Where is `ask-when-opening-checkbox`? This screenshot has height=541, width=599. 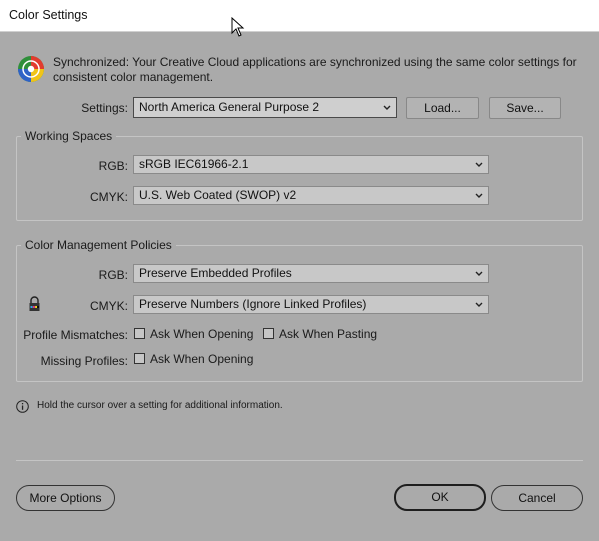 ask-when-opening-checkbox is located at coordinates (139, 333).